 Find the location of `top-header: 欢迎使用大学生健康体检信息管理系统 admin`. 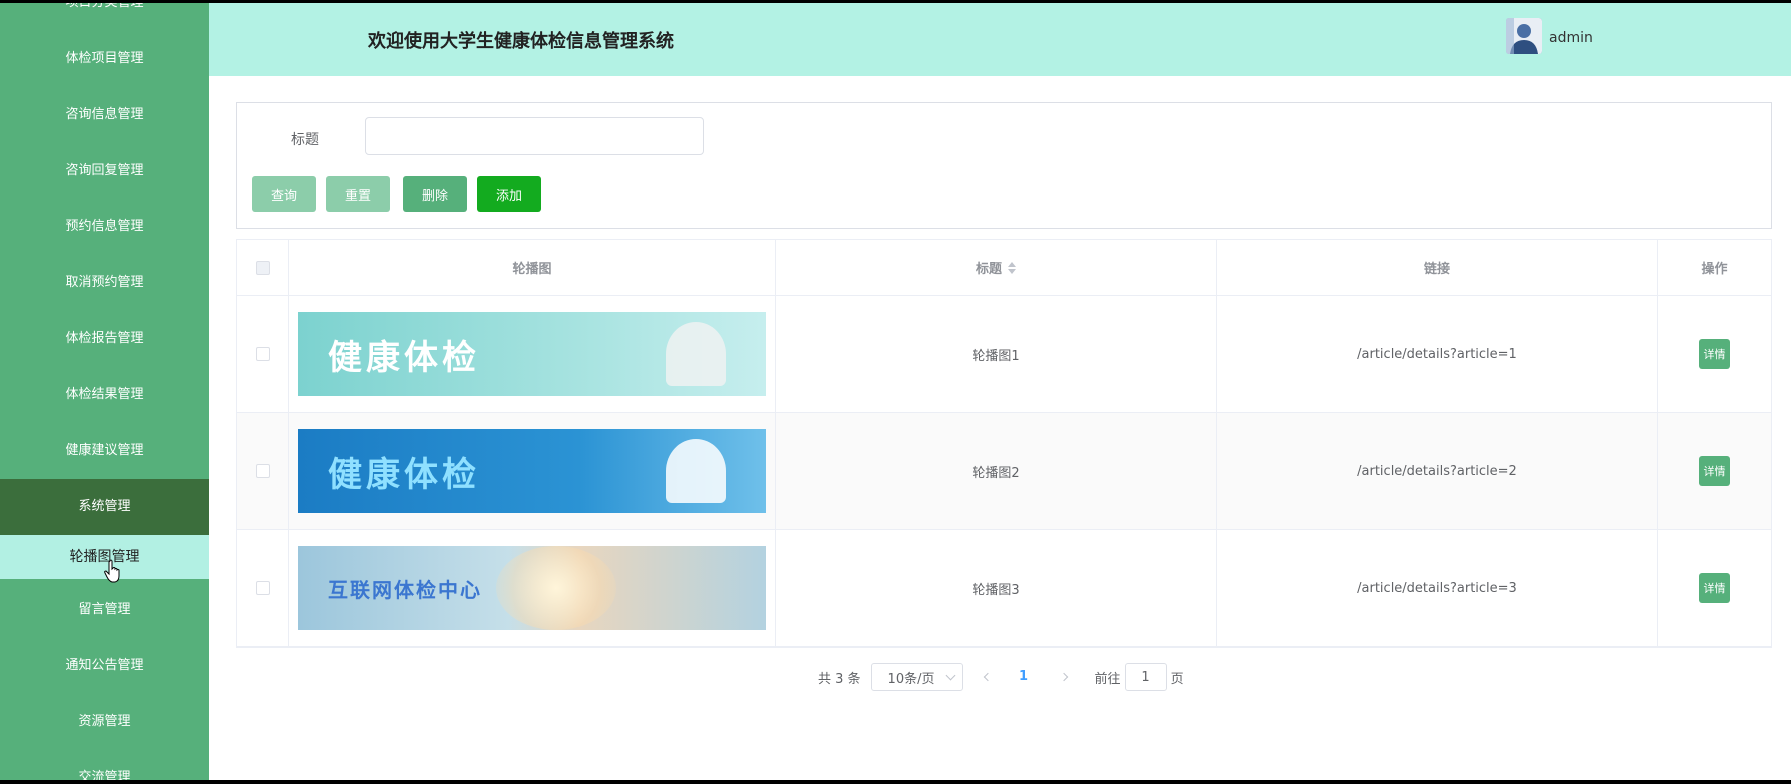

top-header: 欢迎使用大学生健康体检信息管理系统 admin is located at coordinates (1000, 39).